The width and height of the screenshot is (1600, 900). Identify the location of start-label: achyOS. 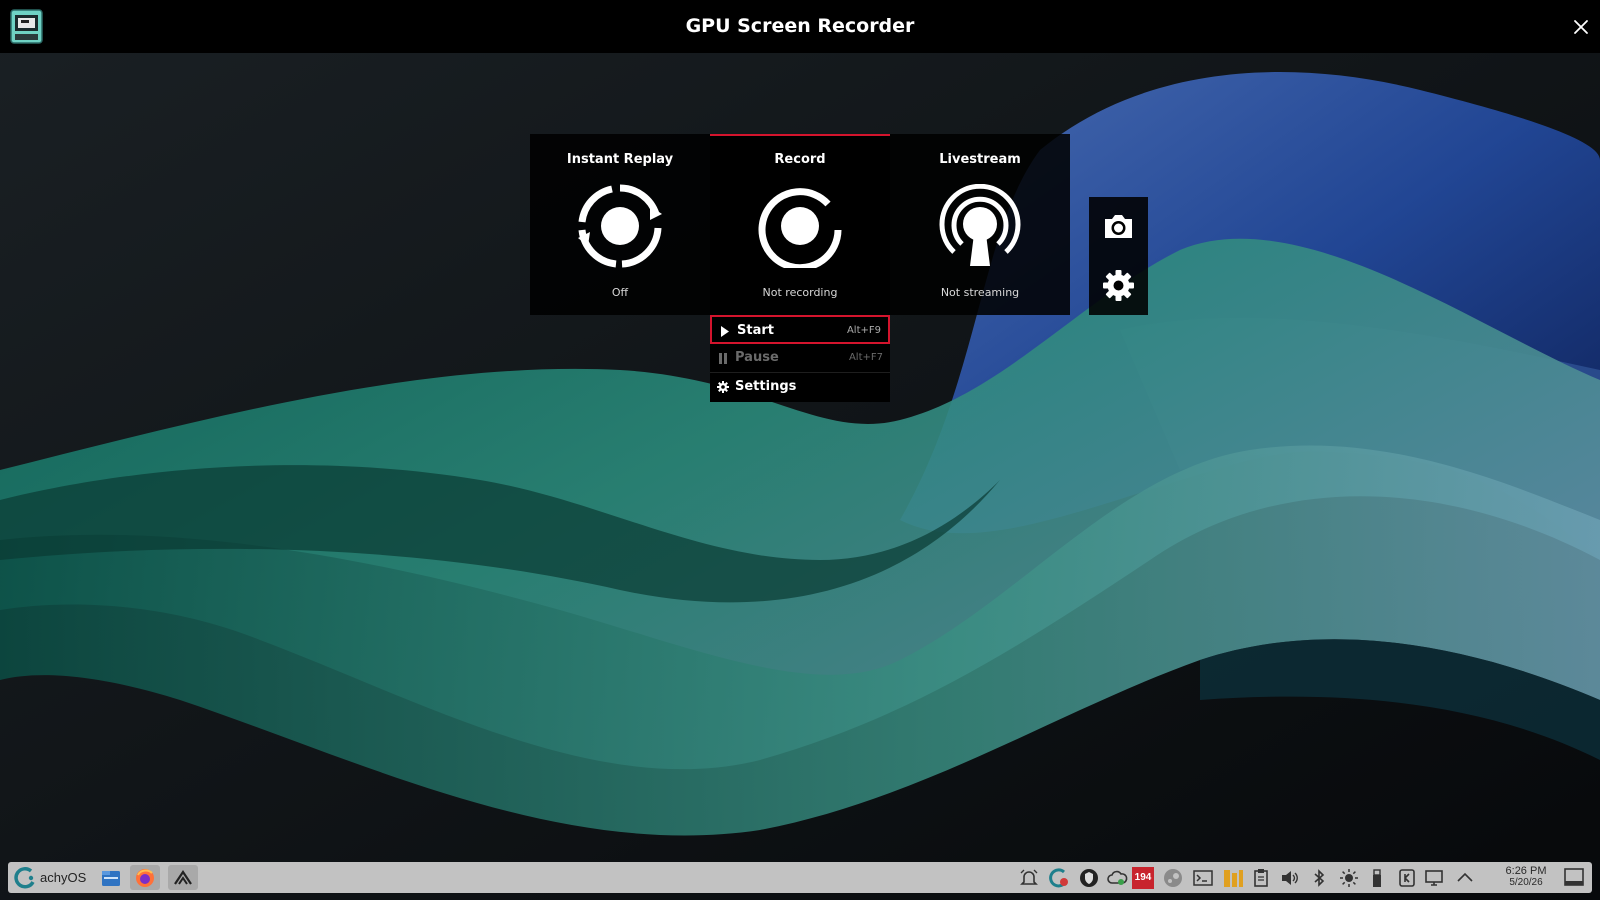
(63, 877).